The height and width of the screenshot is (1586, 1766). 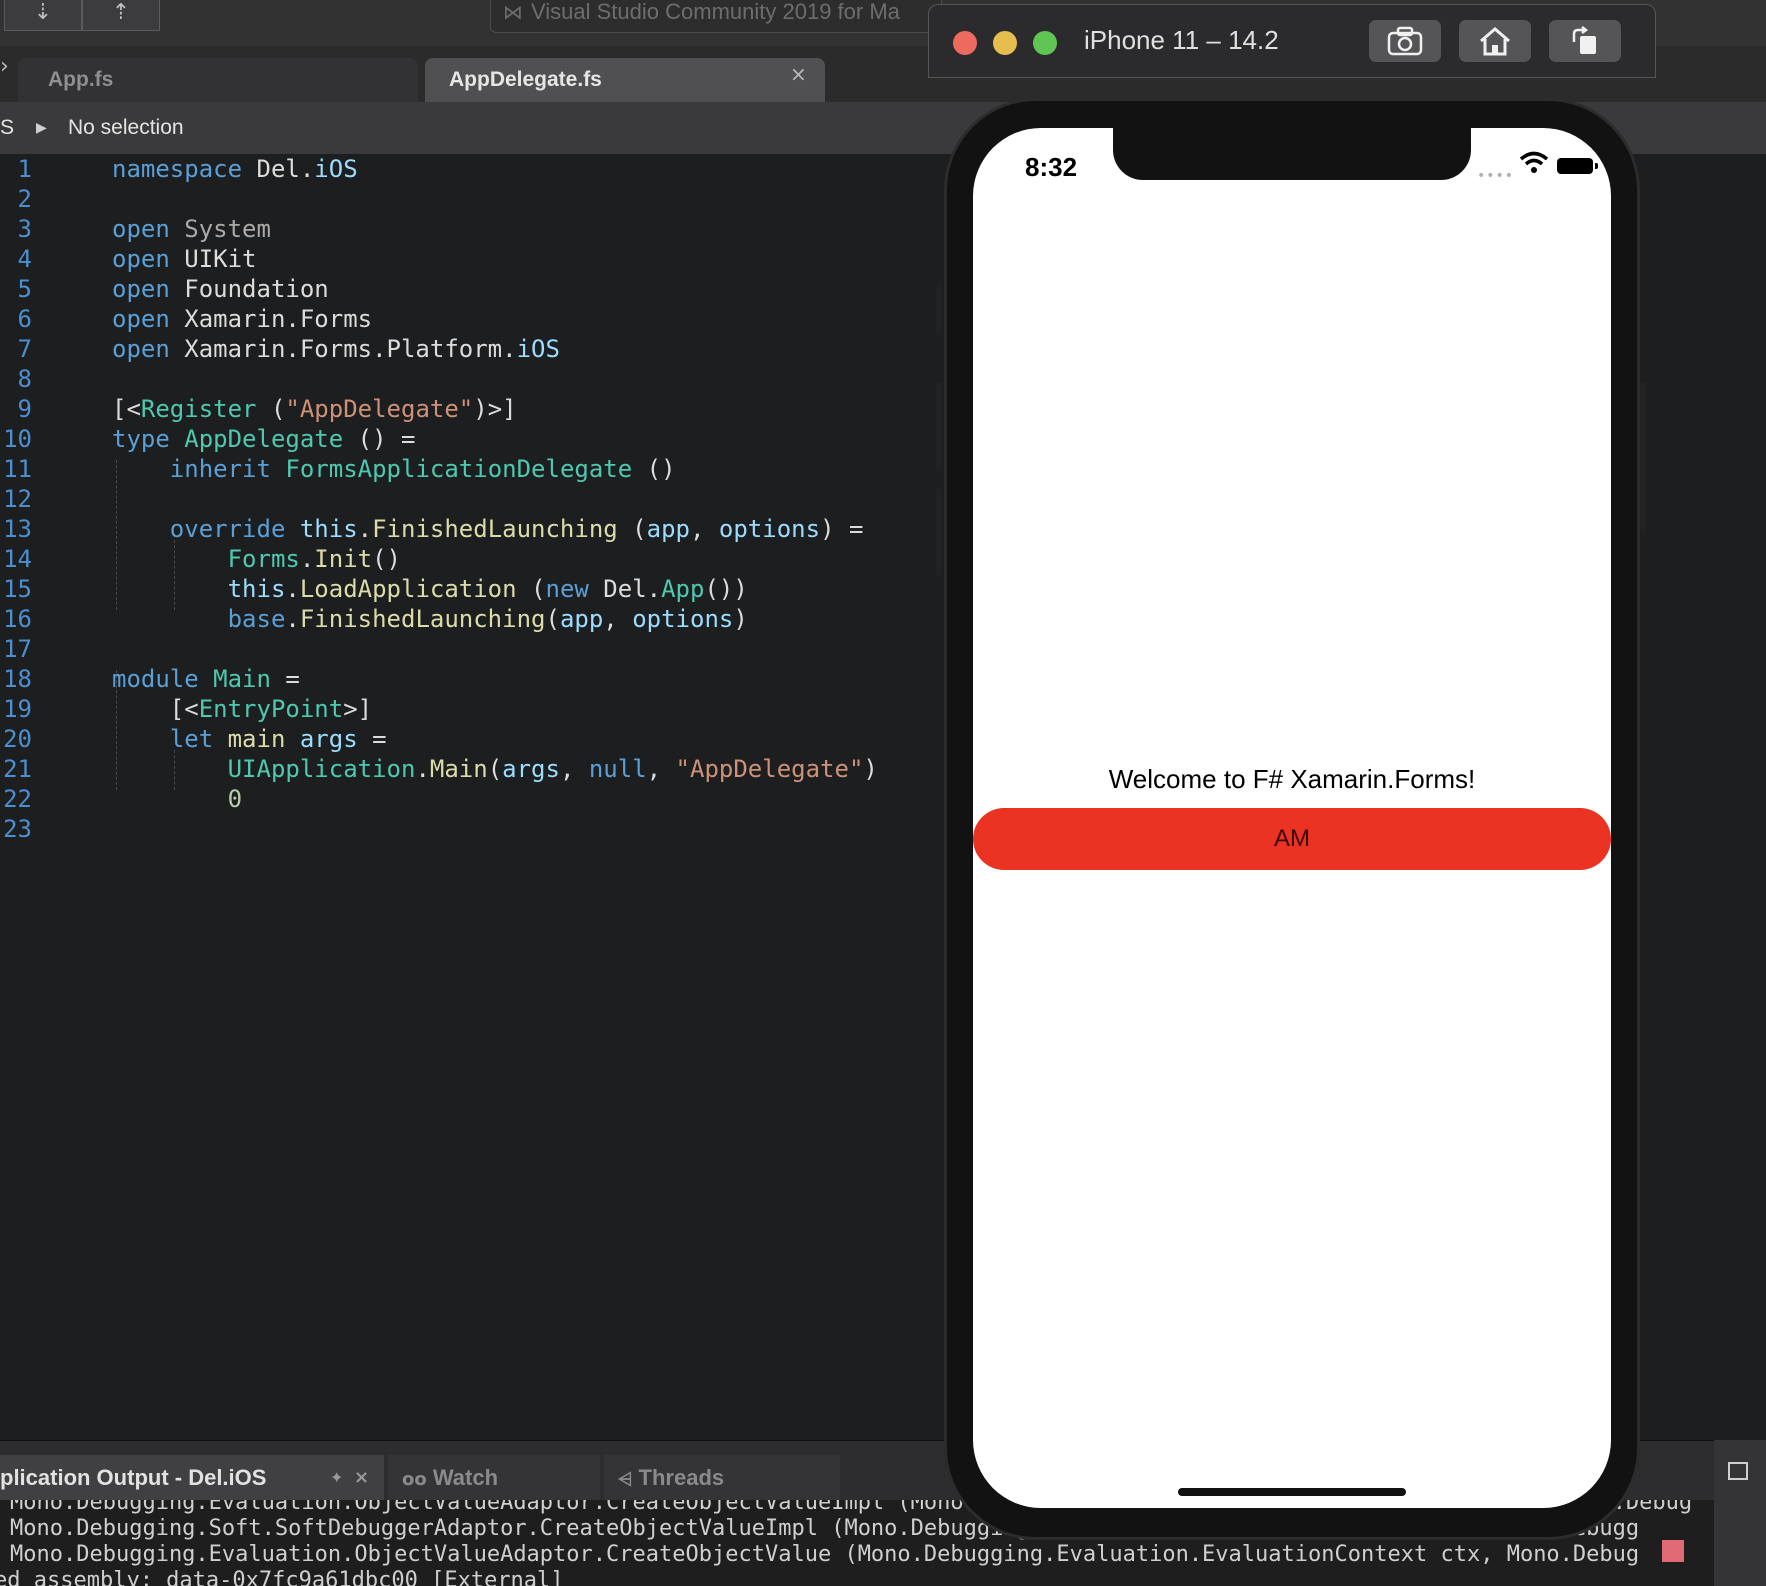 What do you see at coordinates (336, 1478) in the screenshot?
I see `pin-icon: ✦` at bounding box center [336, 1478].